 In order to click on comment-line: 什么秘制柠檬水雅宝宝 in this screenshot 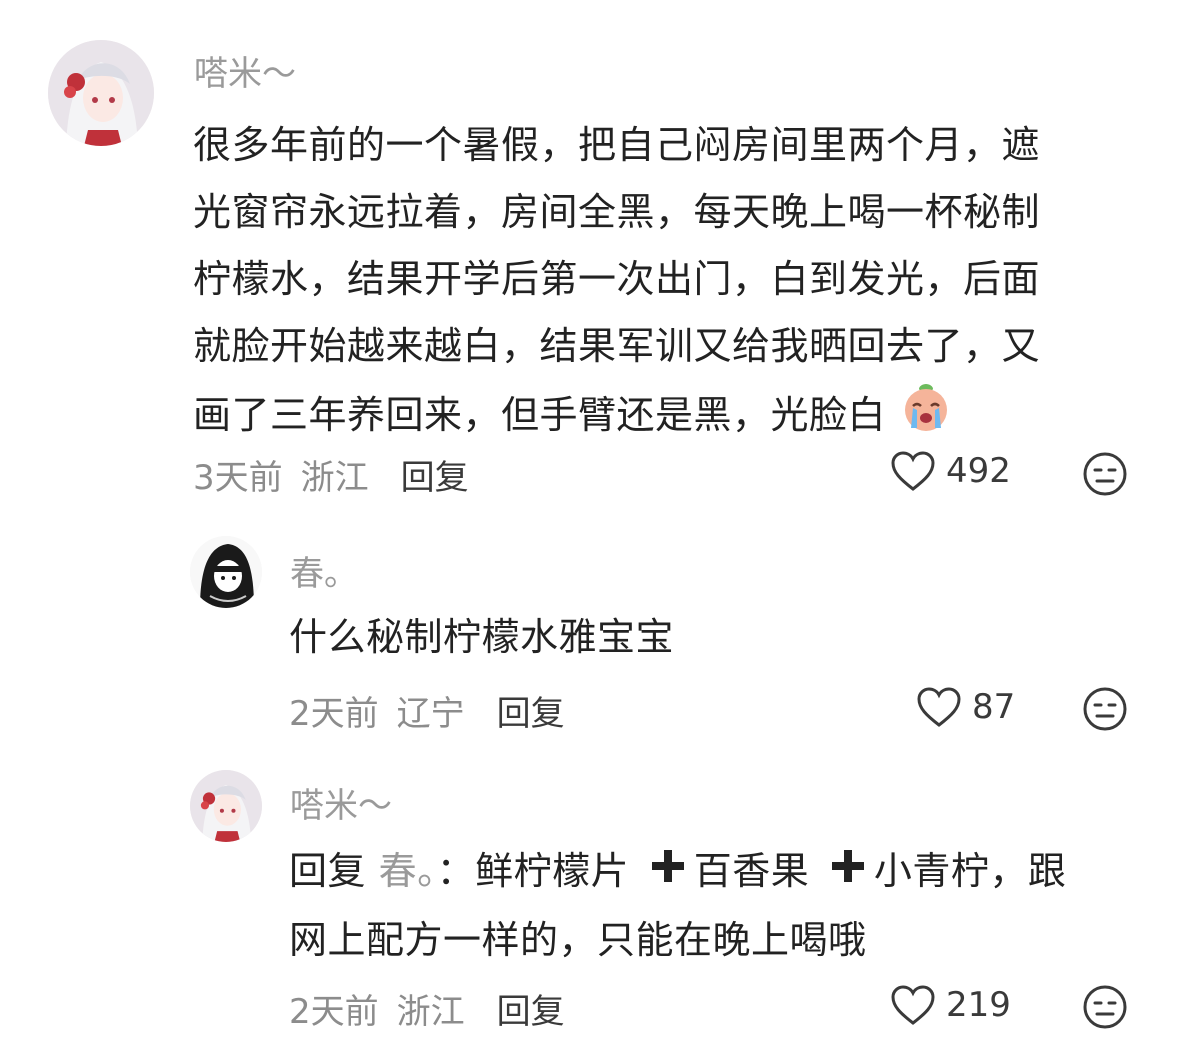, I will do `click(482, 637)`.